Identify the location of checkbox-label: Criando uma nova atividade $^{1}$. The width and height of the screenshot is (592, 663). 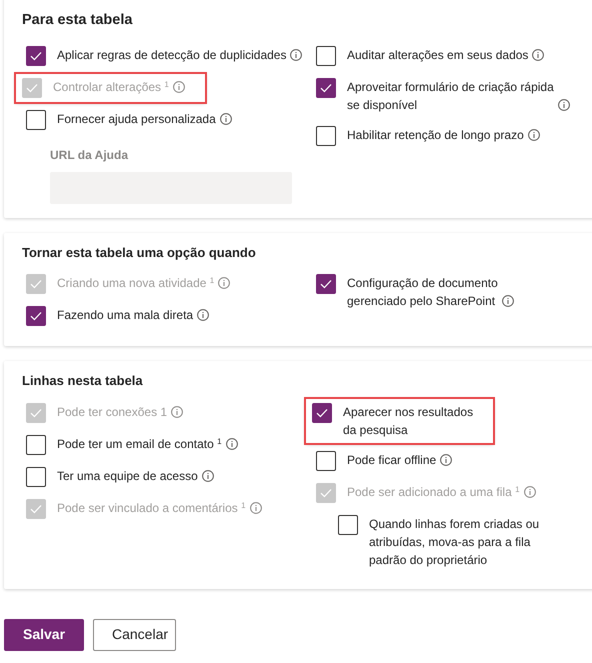
(135, 283).